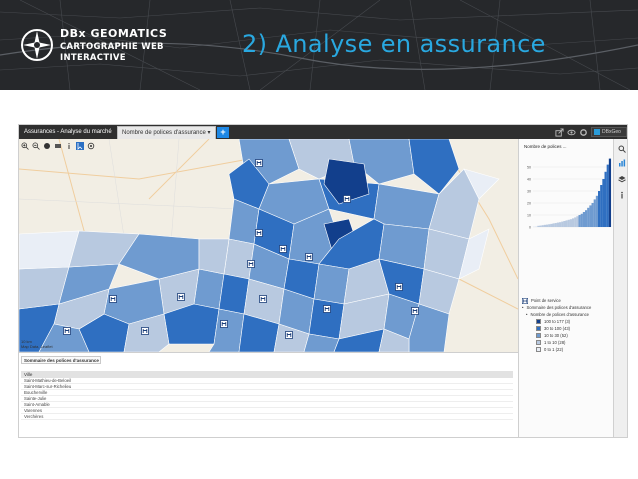 This screenshot has height=479, width=638. Describe the element at coordinates (114, 33) in the screenshot. I see `brand-name: DBx GEOMATICS` at that location.